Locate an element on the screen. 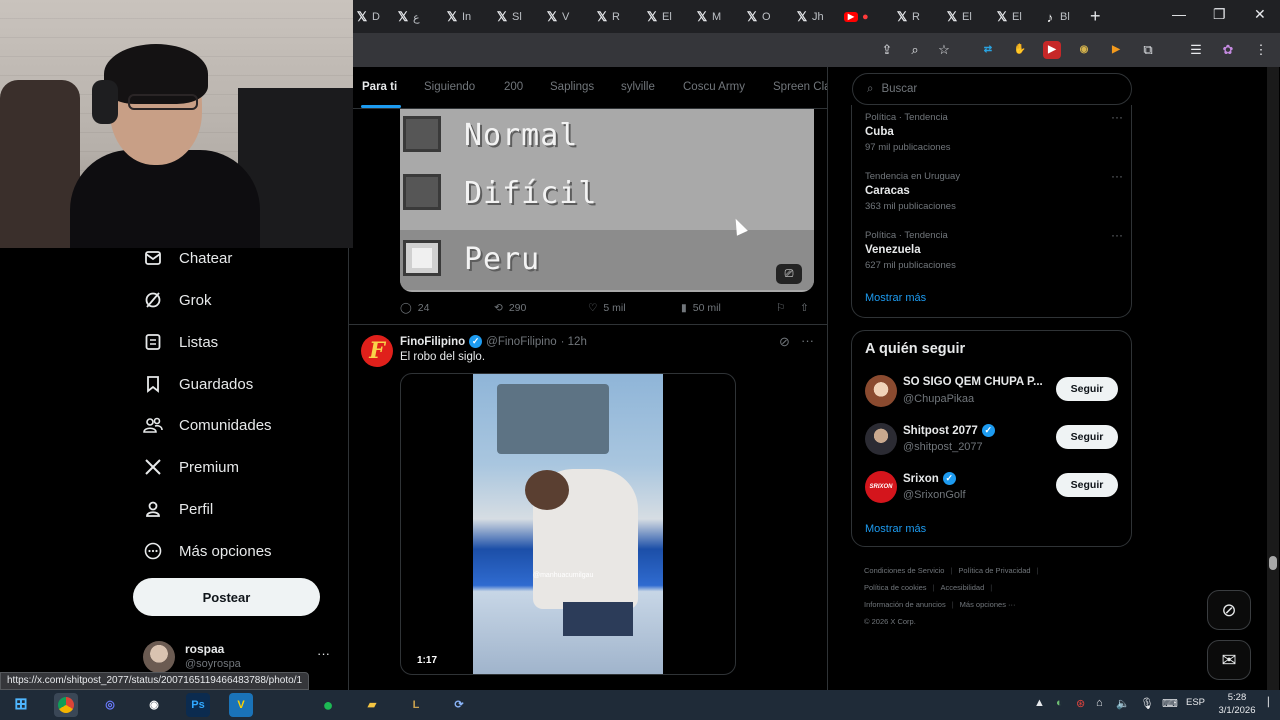 Image resolution: width=1280 pixels, height=720 pixels. install-app-icon: ⇪ is located at coordinates (887, 50).